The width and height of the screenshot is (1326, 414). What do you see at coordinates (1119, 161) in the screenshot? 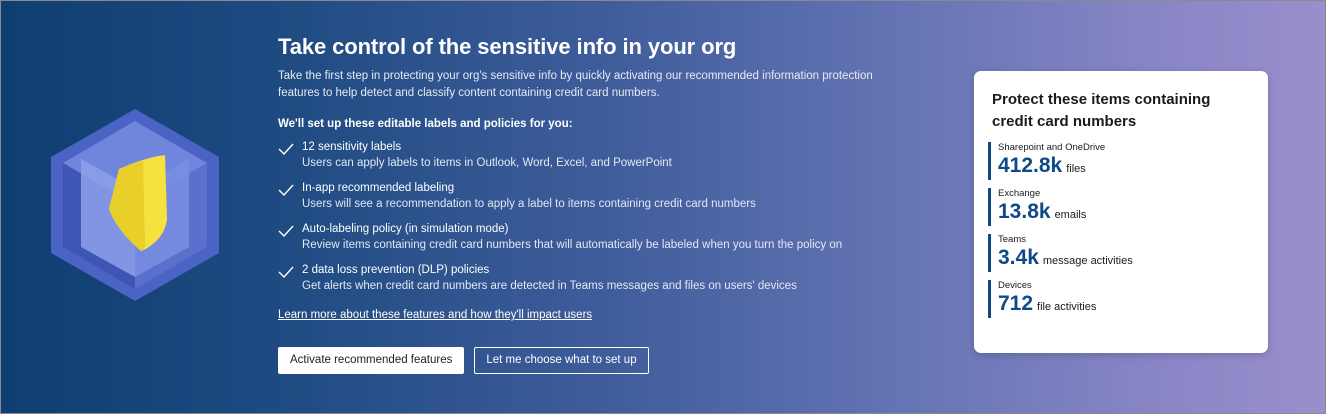
I see `stat-sharepoint-onedrive: Sharepoint and OneDrive 412.8k files` at bounding box center [1119, 161].